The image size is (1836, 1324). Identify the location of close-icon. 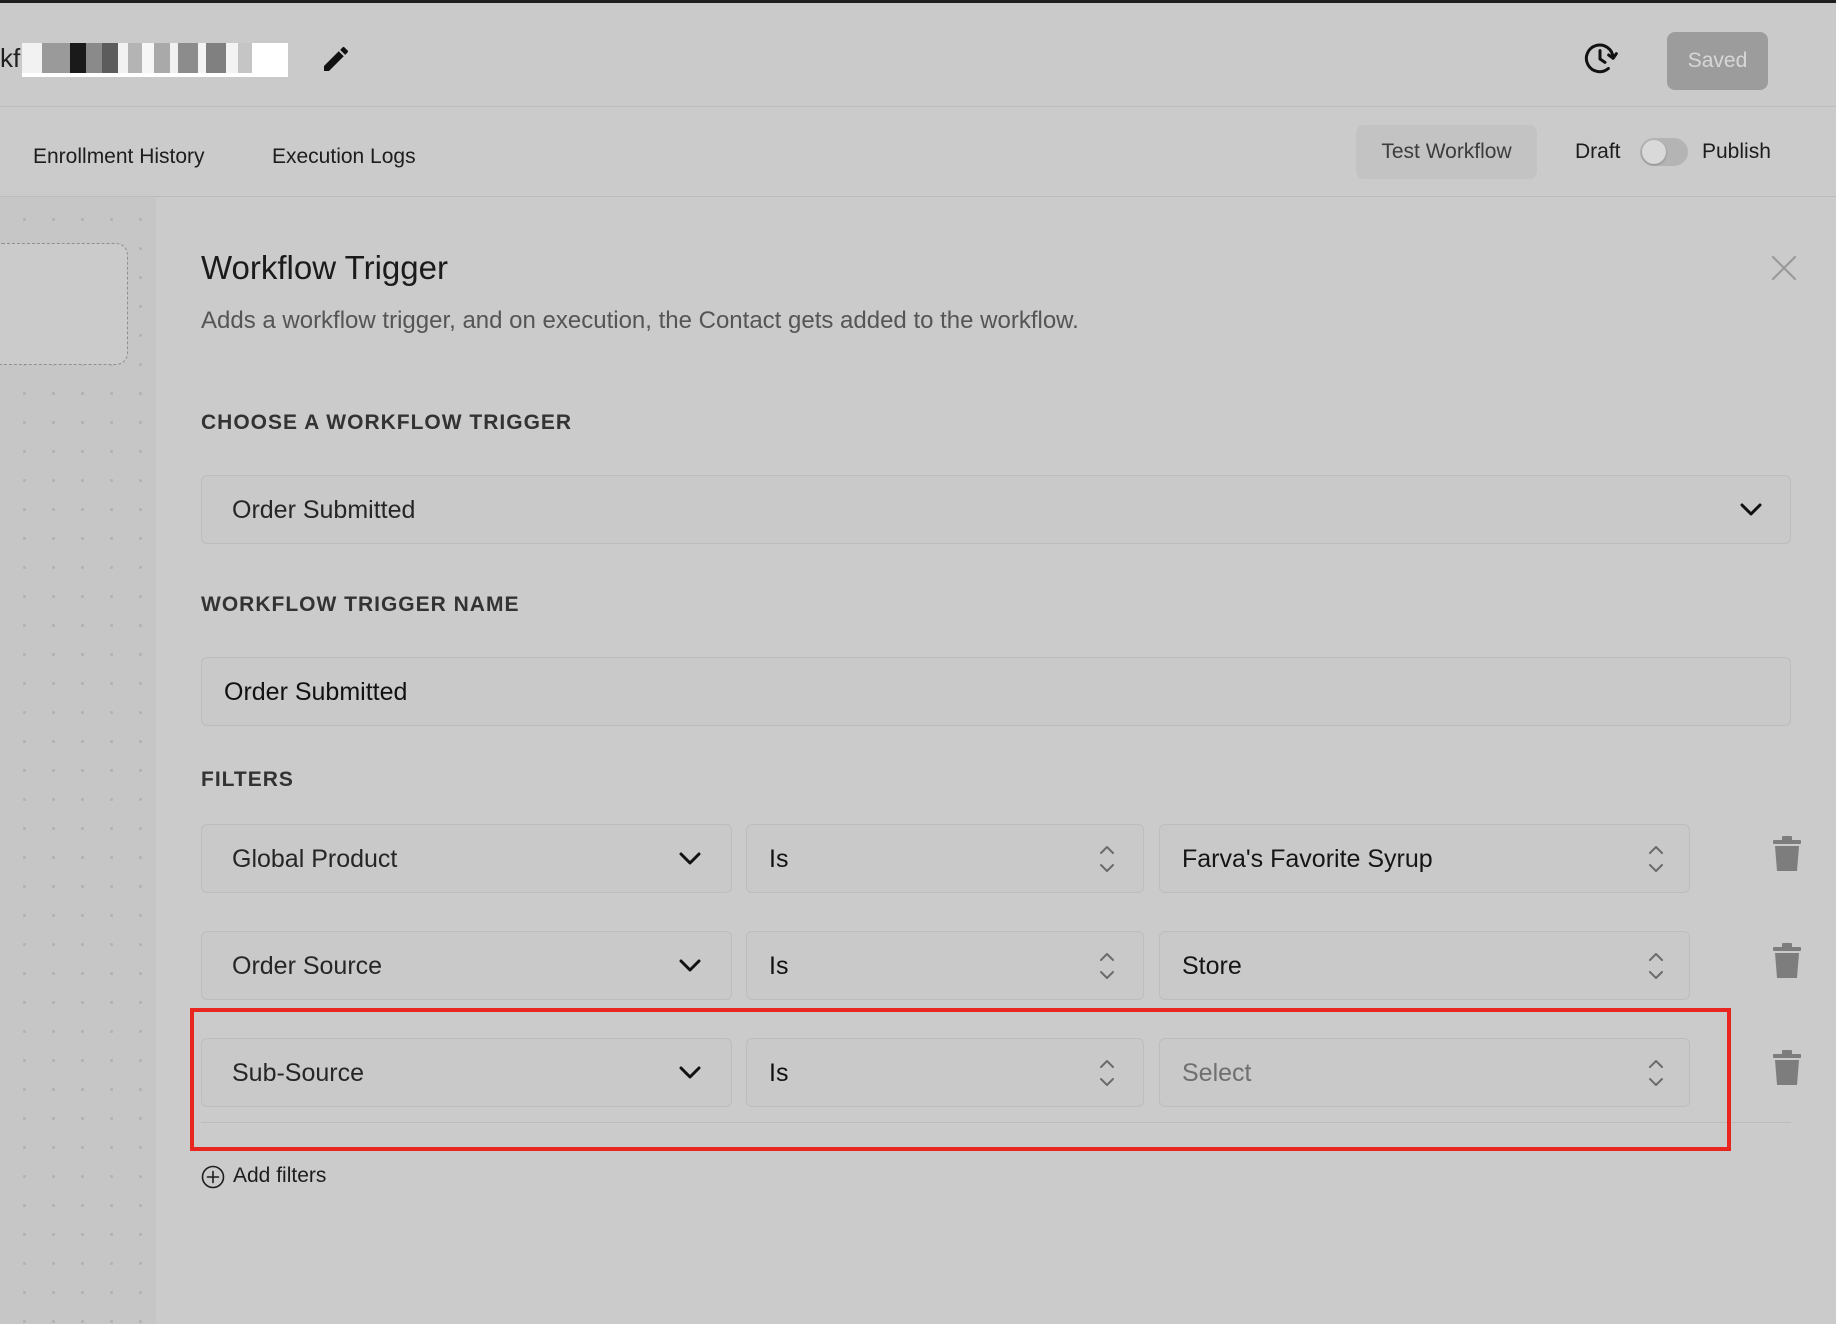
(1784, 268).